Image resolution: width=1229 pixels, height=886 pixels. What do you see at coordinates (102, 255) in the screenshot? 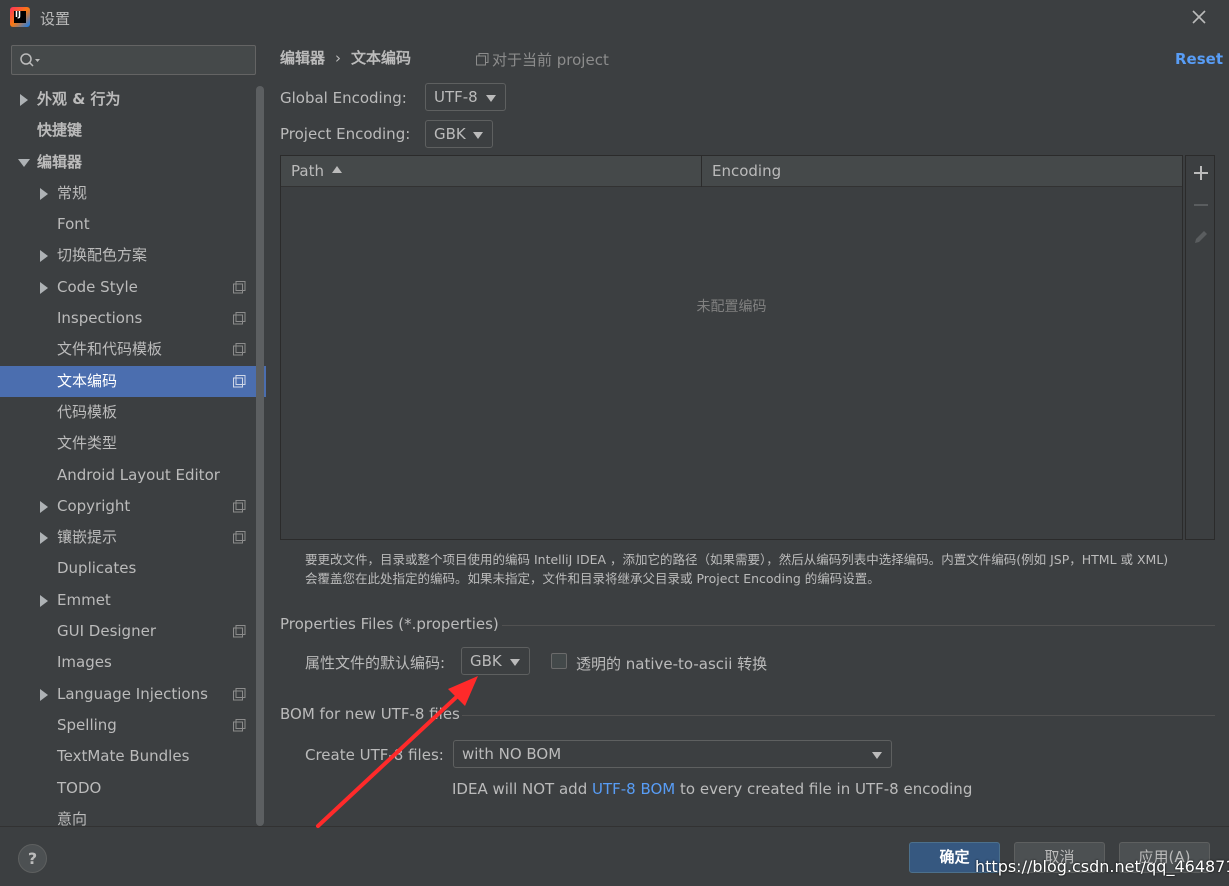
I see `sidebar-item-label: 切换配色方案` at bounding box center [102, 255].